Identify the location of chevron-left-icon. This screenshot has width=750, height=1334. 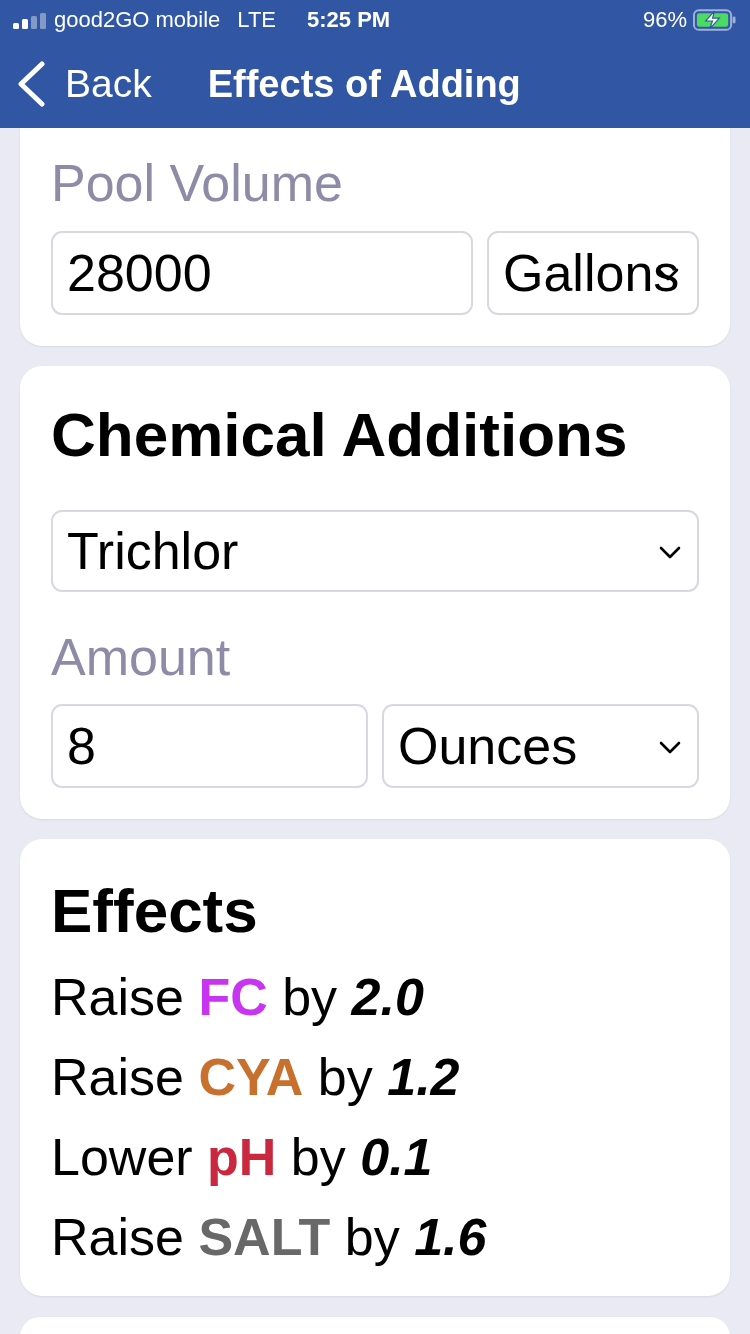
(31, 84).